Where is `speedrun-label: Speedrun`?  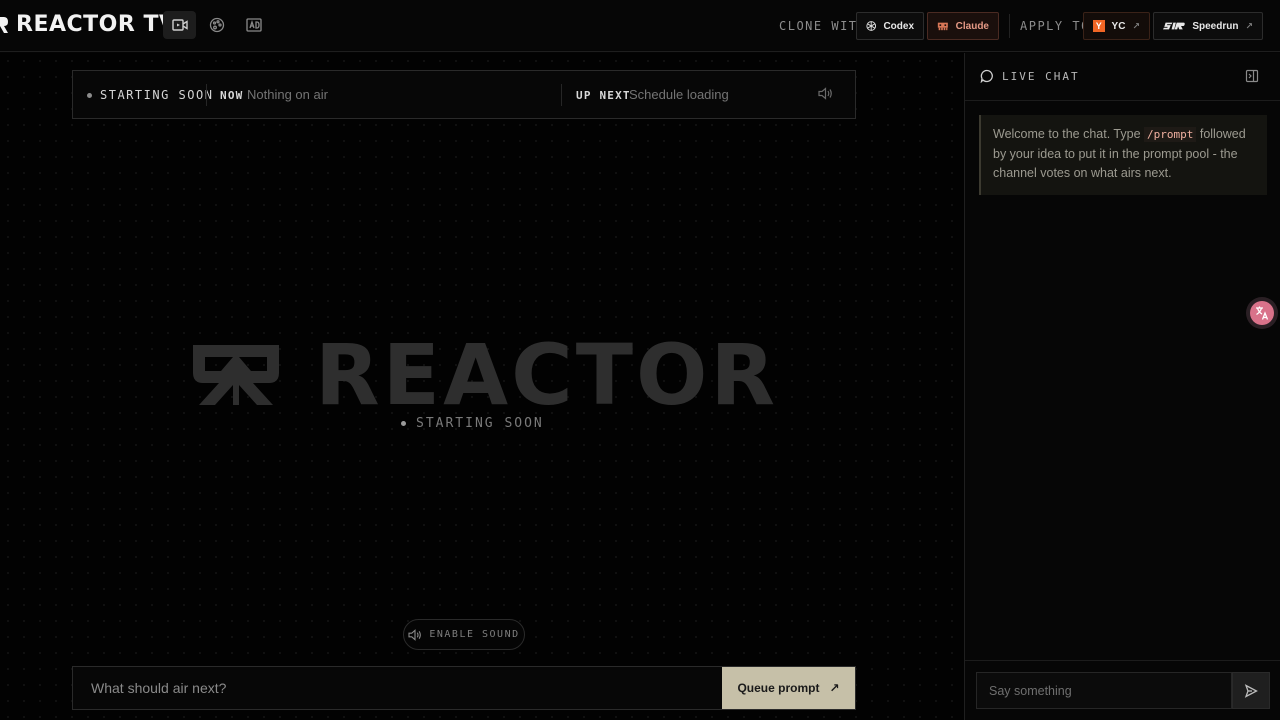 speedrun-label: Speedrun is located at coordinates (1215, 26).